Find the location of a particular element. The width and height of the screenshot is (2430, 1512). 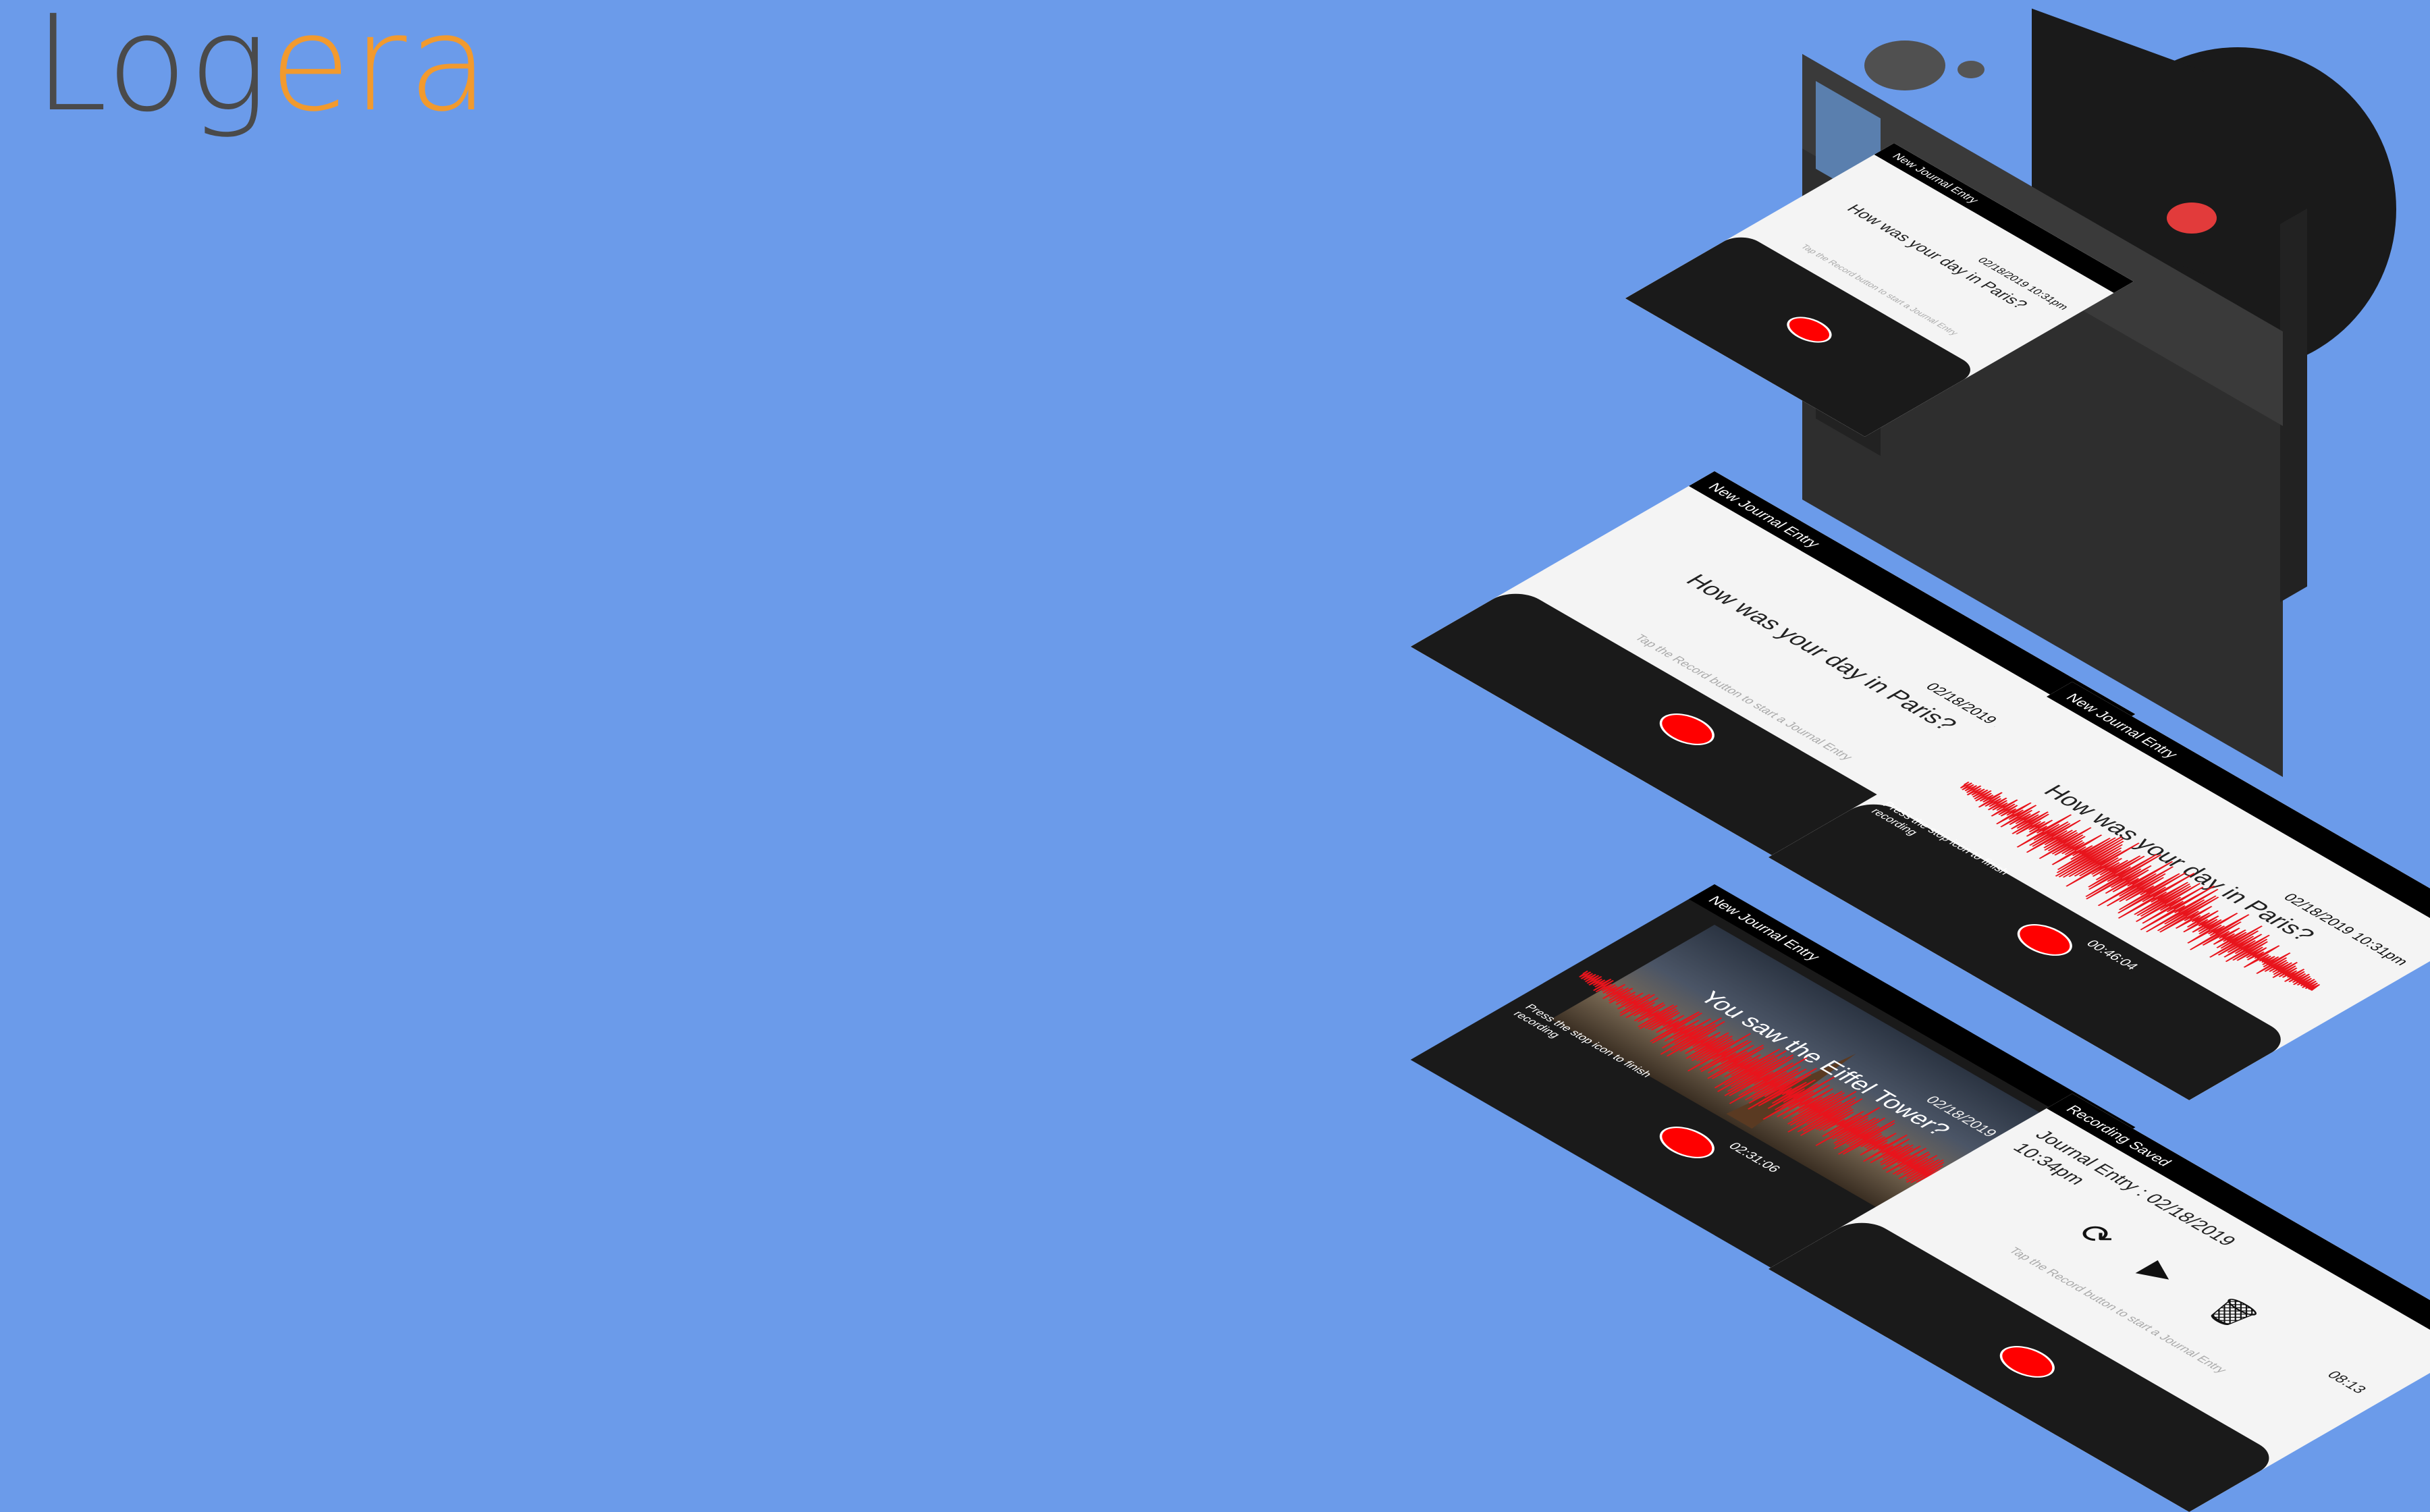

trash-icon: 🗑 is located at coordinates (2231, 1313).